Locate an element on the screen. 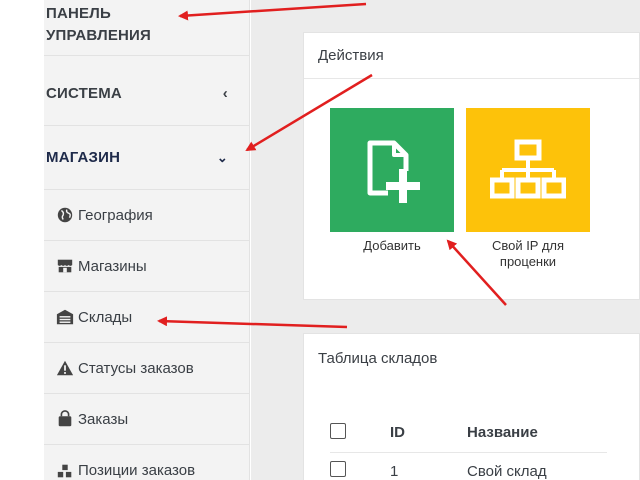 This screenshot has height=480, width=640. sidebar-item-label: Статусы заказов is located at coordinates (136, 368).